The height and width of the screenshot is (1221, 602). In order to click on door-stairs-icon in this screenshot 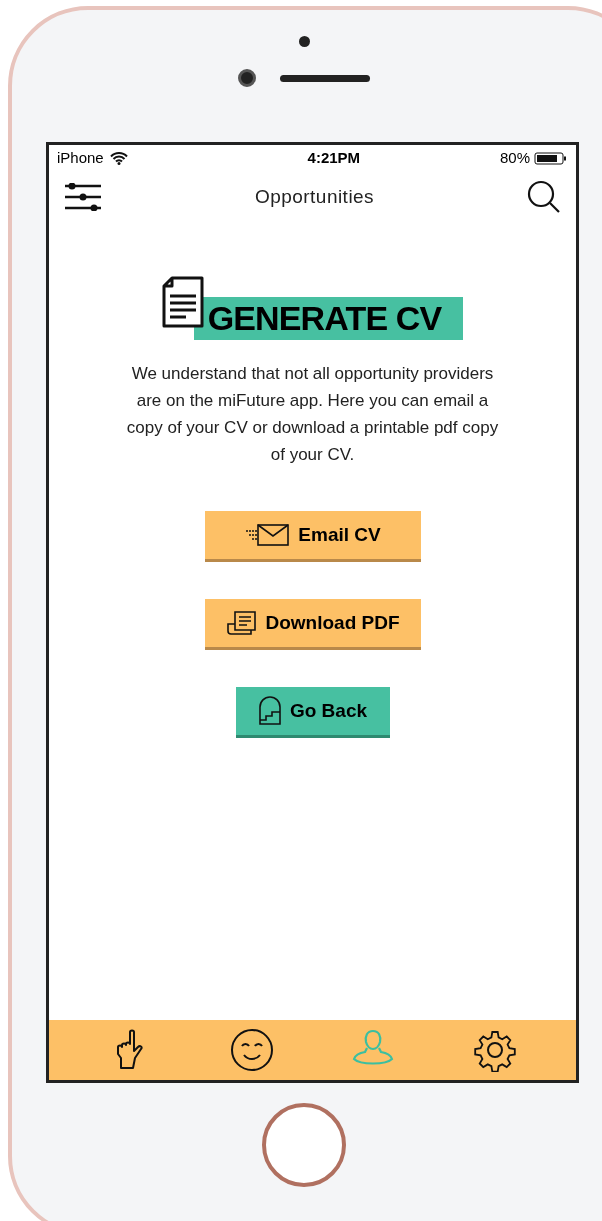, I will do `click(269, 711)`.